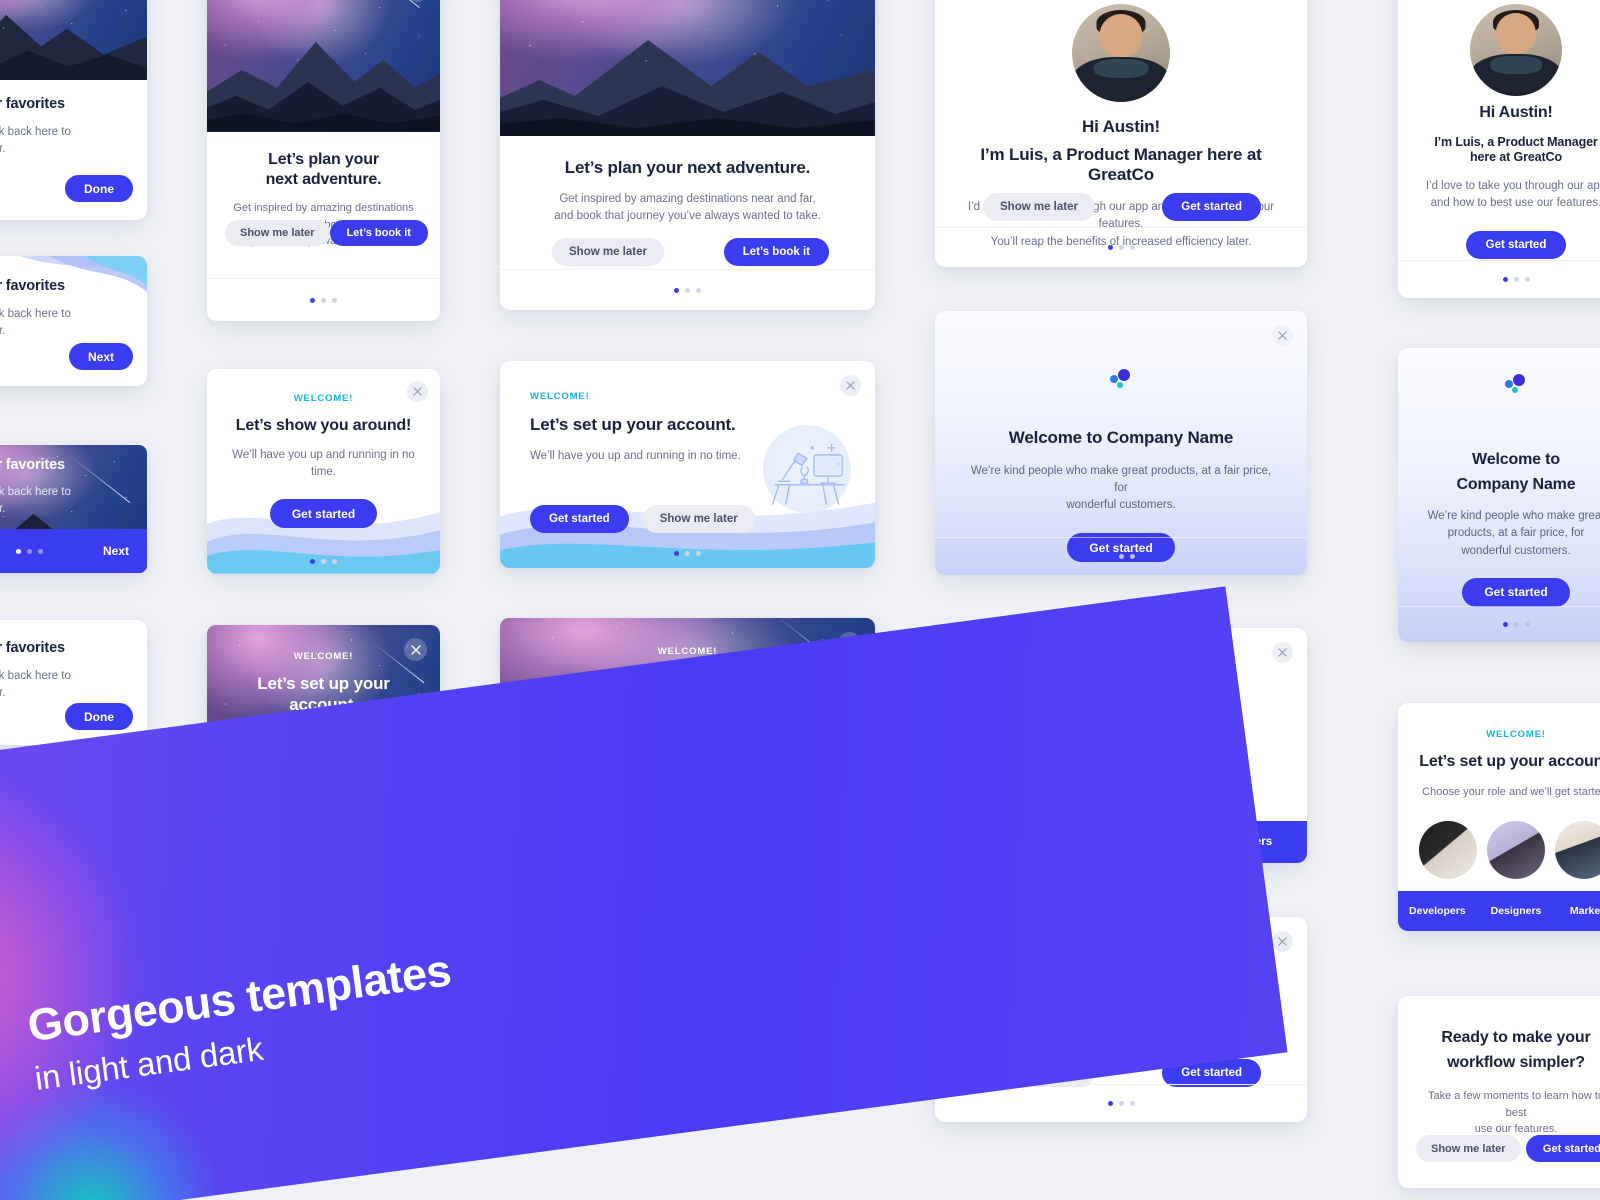 The width and height of the screenshot is (1600, 1200). I want to click on card-title-line1: Let’s plan your, so click(323, 159).